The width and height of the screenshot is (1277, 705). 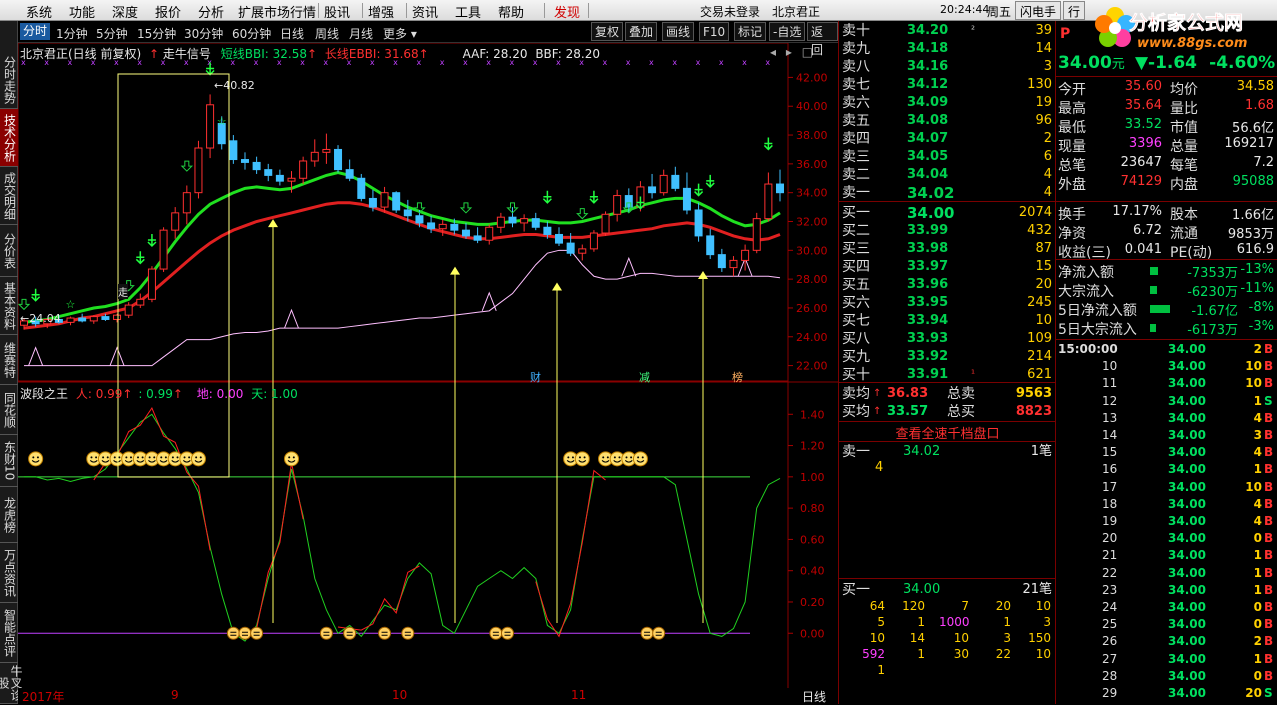 I want to click on menu-discover: 发现, so click(x=567, y=11).